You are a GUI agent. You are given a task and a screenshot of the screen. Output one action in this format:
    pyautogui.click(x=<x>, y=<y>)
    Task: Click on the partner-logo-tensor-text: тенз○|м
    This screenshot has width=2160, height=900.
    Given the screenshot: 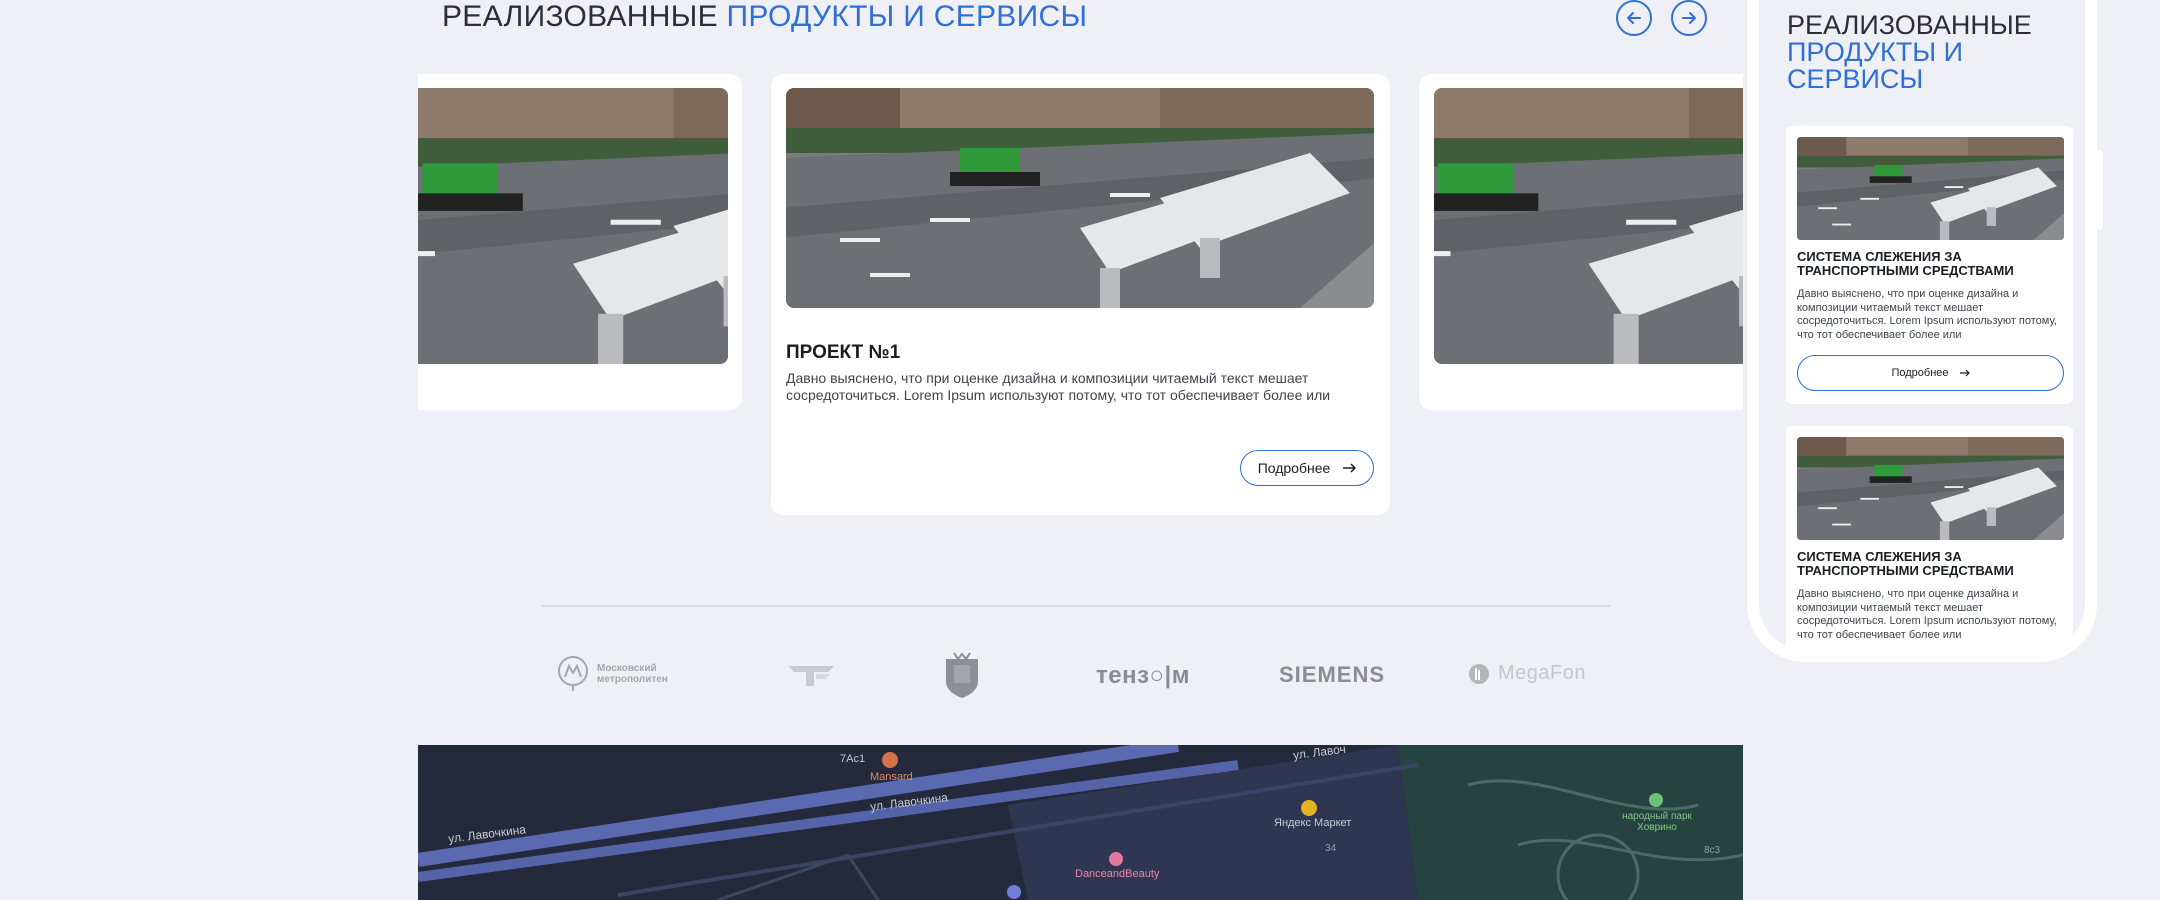 What is the action you would take?
    pyautogui.click(x=1143, y=675)
    